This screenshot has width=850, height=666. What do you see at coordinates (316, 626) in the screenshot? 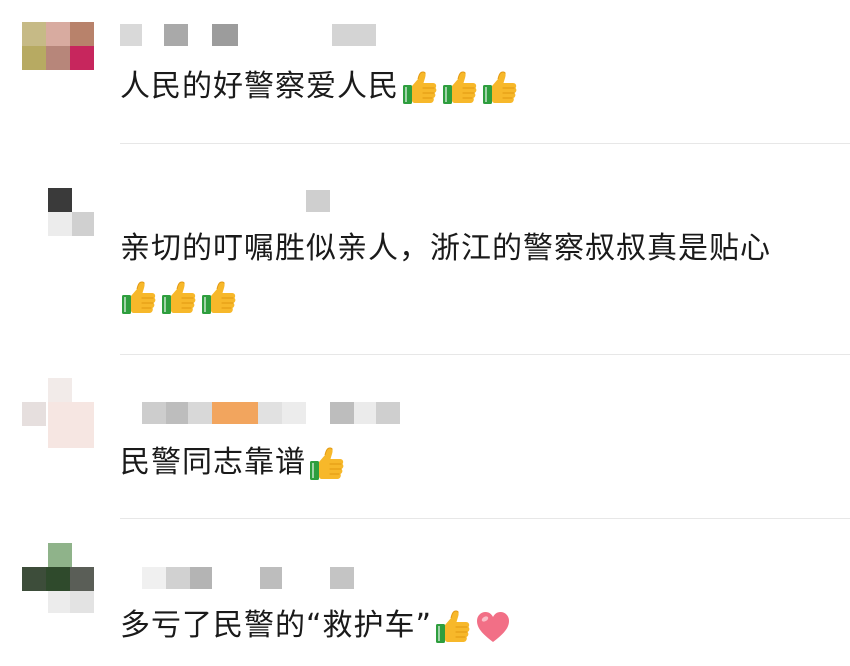
I see `comment-text: 多亏了民警的“救护车”` at bounding box center [316, 626].